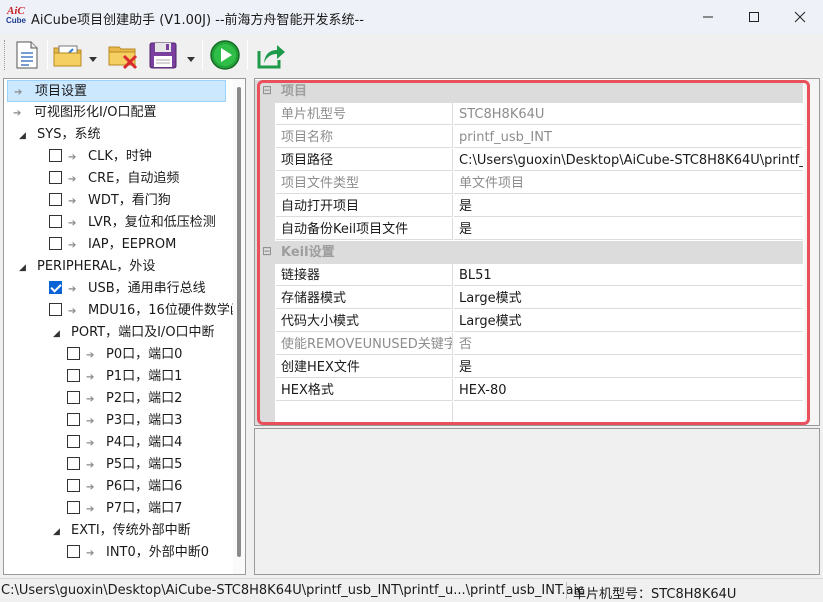 The image size is (823, 602). What do you see at coordinates (158, 552) in the screenshot?
I see `tree-item-label: INT0，外部中断0` at bounding box center [158, 552].